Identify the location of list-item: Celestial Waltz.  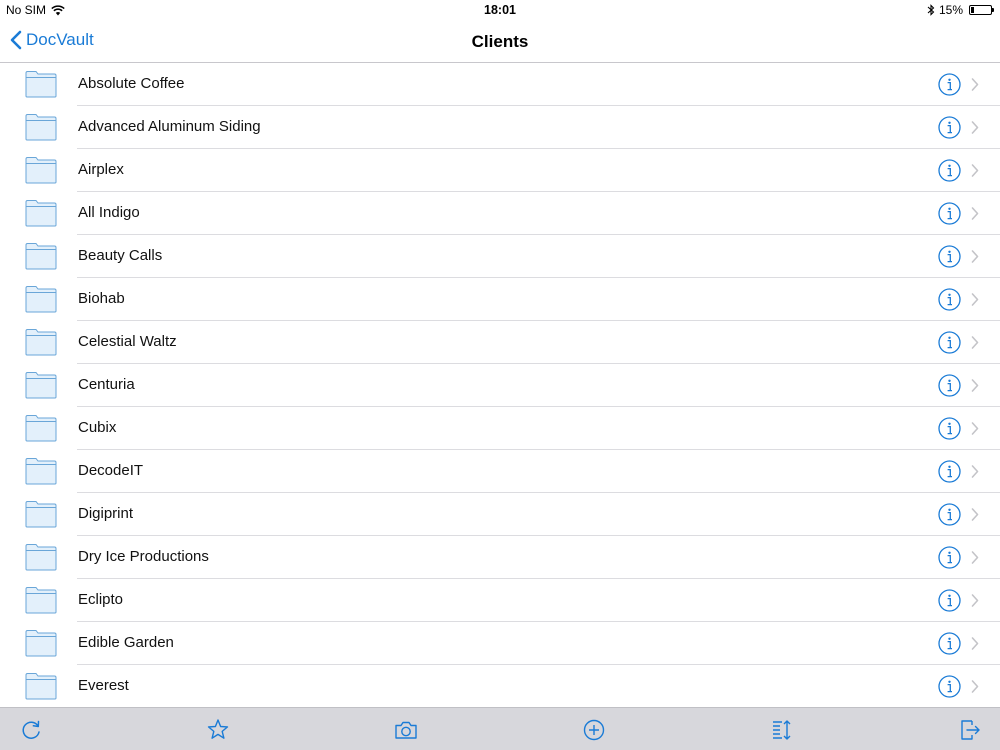
(500, 342).